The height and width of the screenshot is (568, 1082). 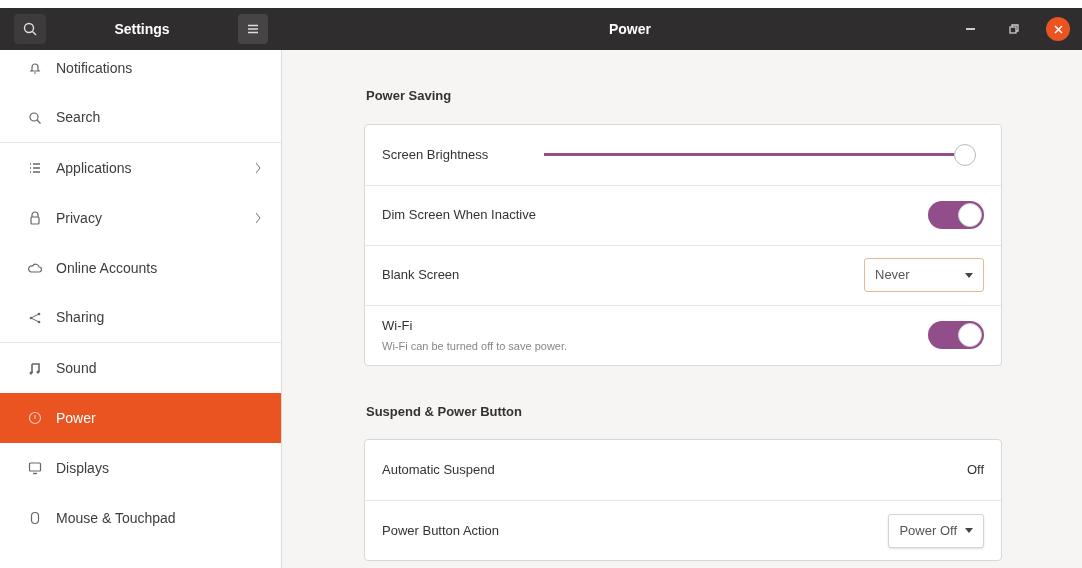 What do you see at coordinates (140, 118) in the screenshot?
I see `sidebar-item: Search` at bounding box center [140, 118].